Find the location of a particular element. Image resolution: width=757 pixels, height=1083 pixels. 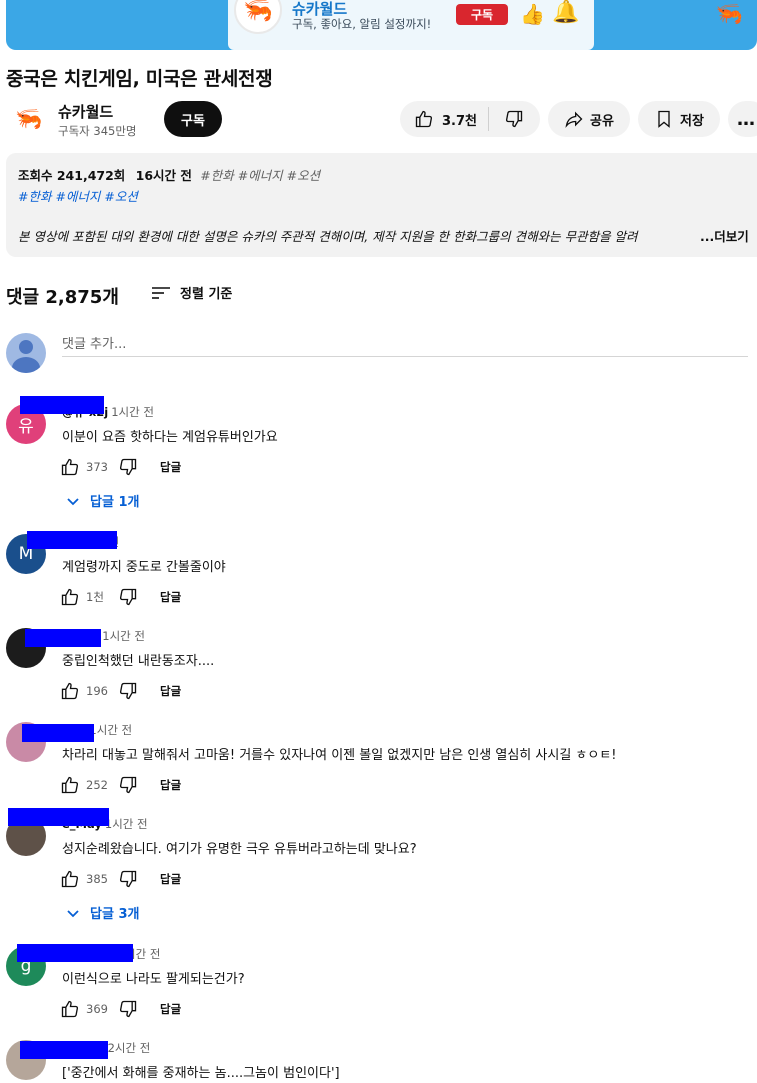

show-more-button: ...더보기 is located at coordinates (724, 235).